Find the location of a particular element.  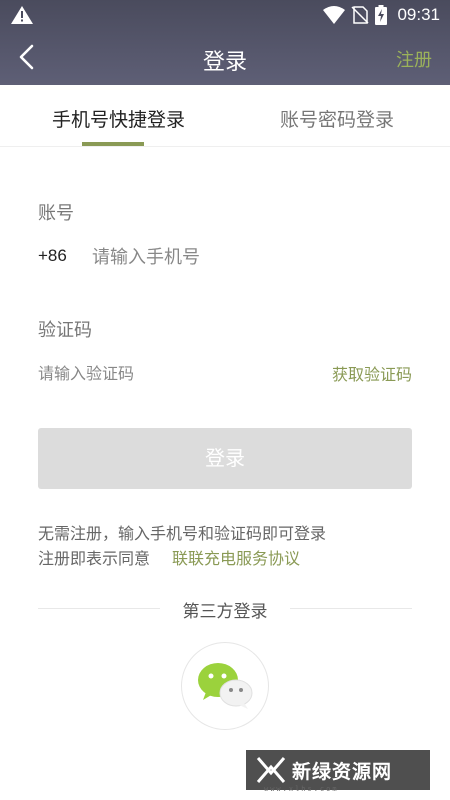

tab-password-login: 账号密码登录 is located at coordinates (337, 118).